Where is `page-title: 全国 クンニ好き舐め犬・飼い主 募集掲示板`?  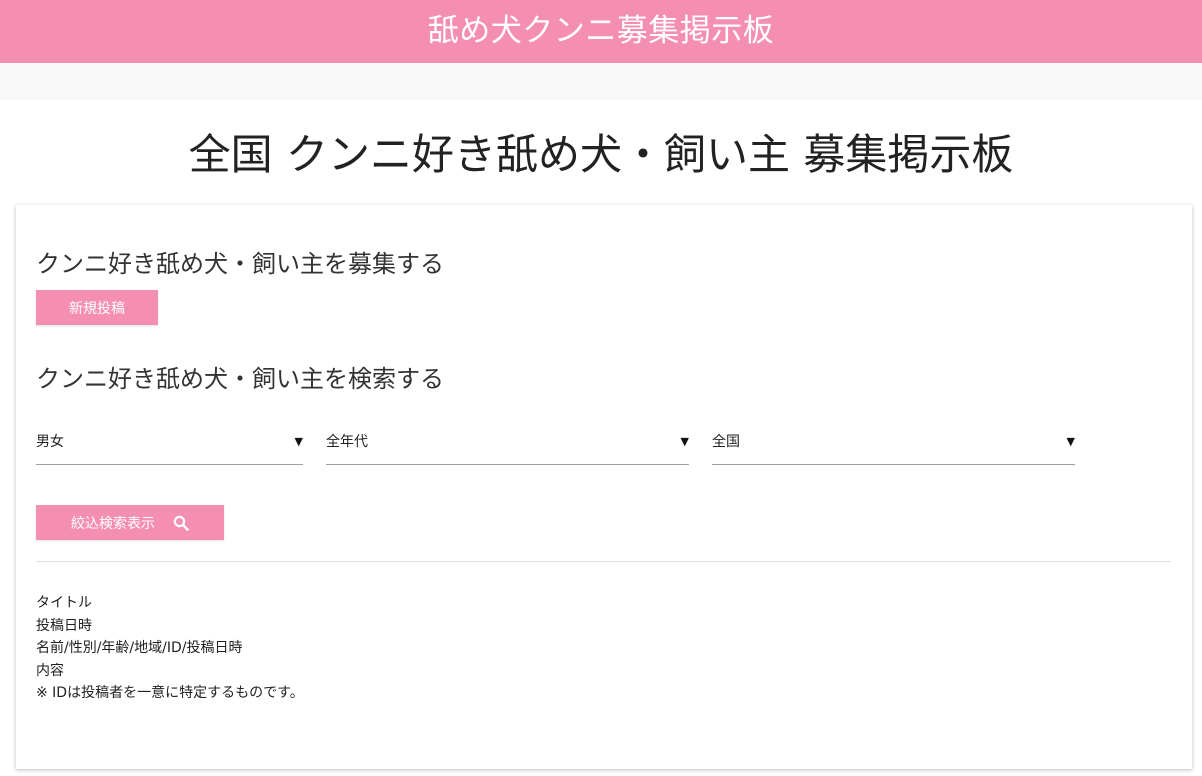 page-title: 全国 クンニ好き舐め犬・飼い主 募集掲示板 is located at coordinates (601, 154).